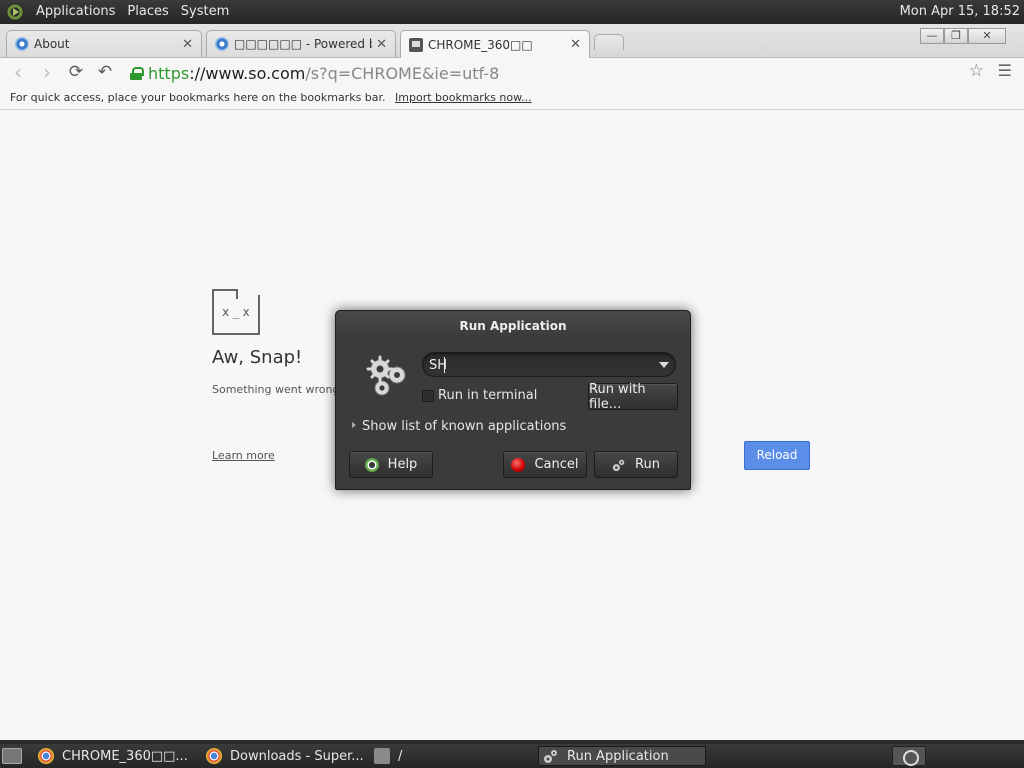 This screenshot has height=768, width=1024. What do you see at coordinates (52, 44) in the screenshot?
I see `tab-title: About` at bounding box center [52, 44].